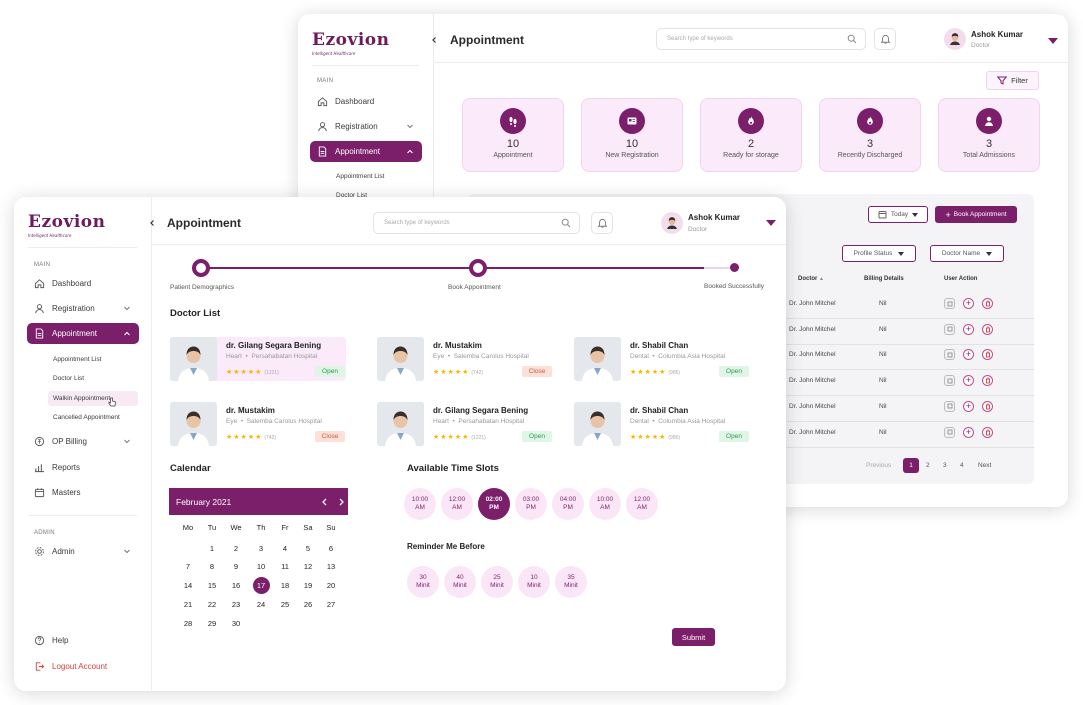  Describe the element at coordinates (331, 604) in the screenshot. I see `calendar-day: 27` at that location.